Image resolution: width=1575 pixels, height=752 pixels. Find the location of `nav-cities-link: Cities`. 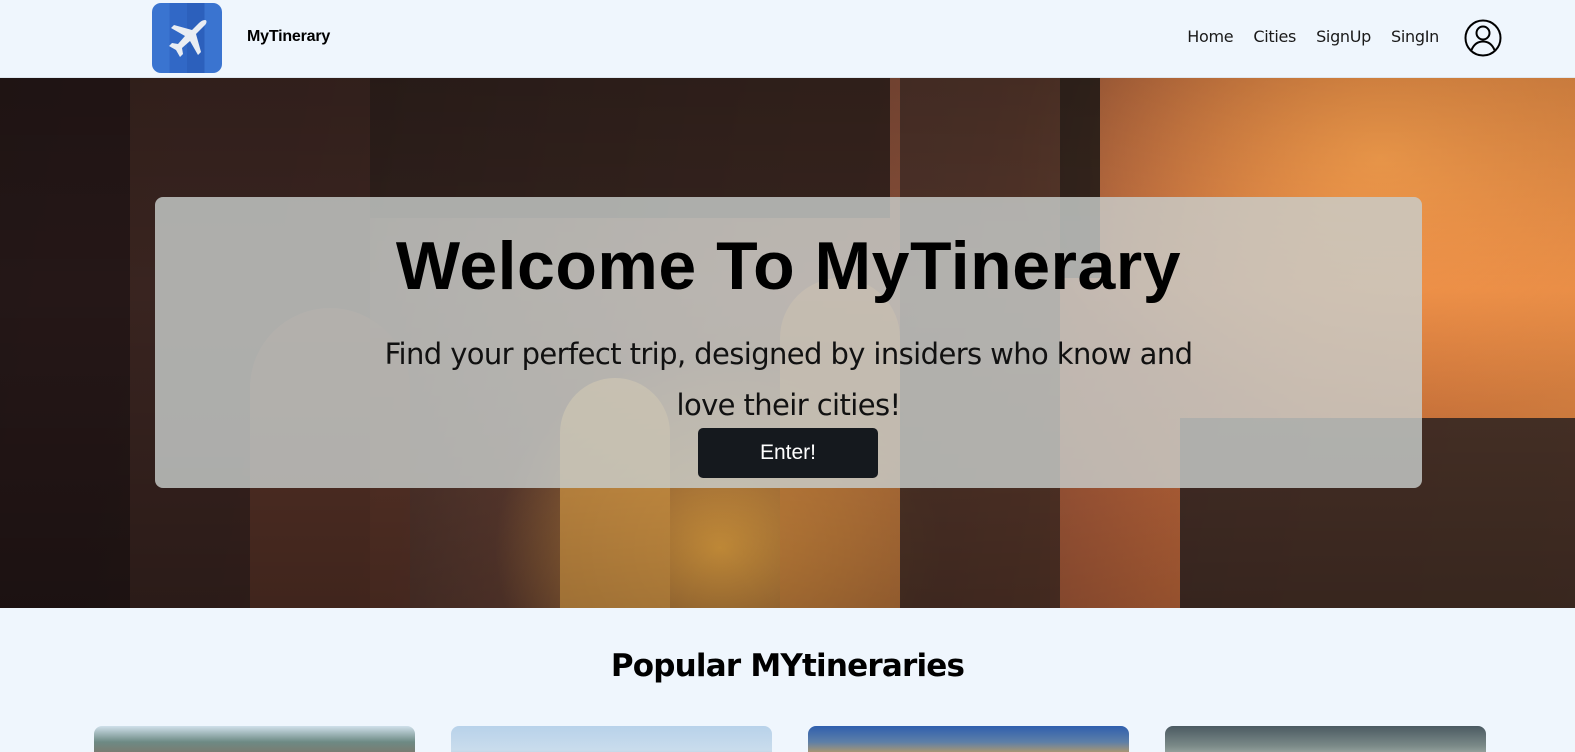

nav-cities-link: Cities is located at coordinates (1274, 36).